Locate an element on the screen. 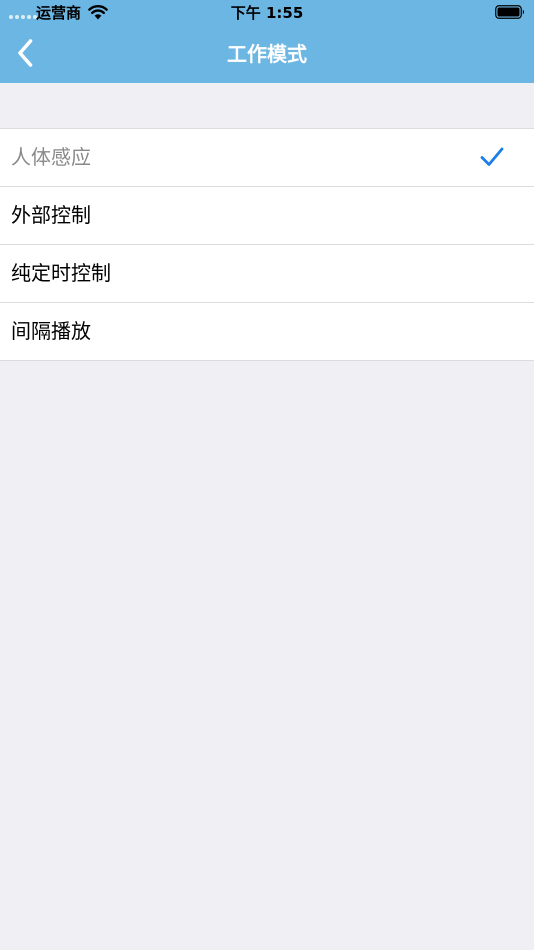  back-button is located at coordinates (26, 53).